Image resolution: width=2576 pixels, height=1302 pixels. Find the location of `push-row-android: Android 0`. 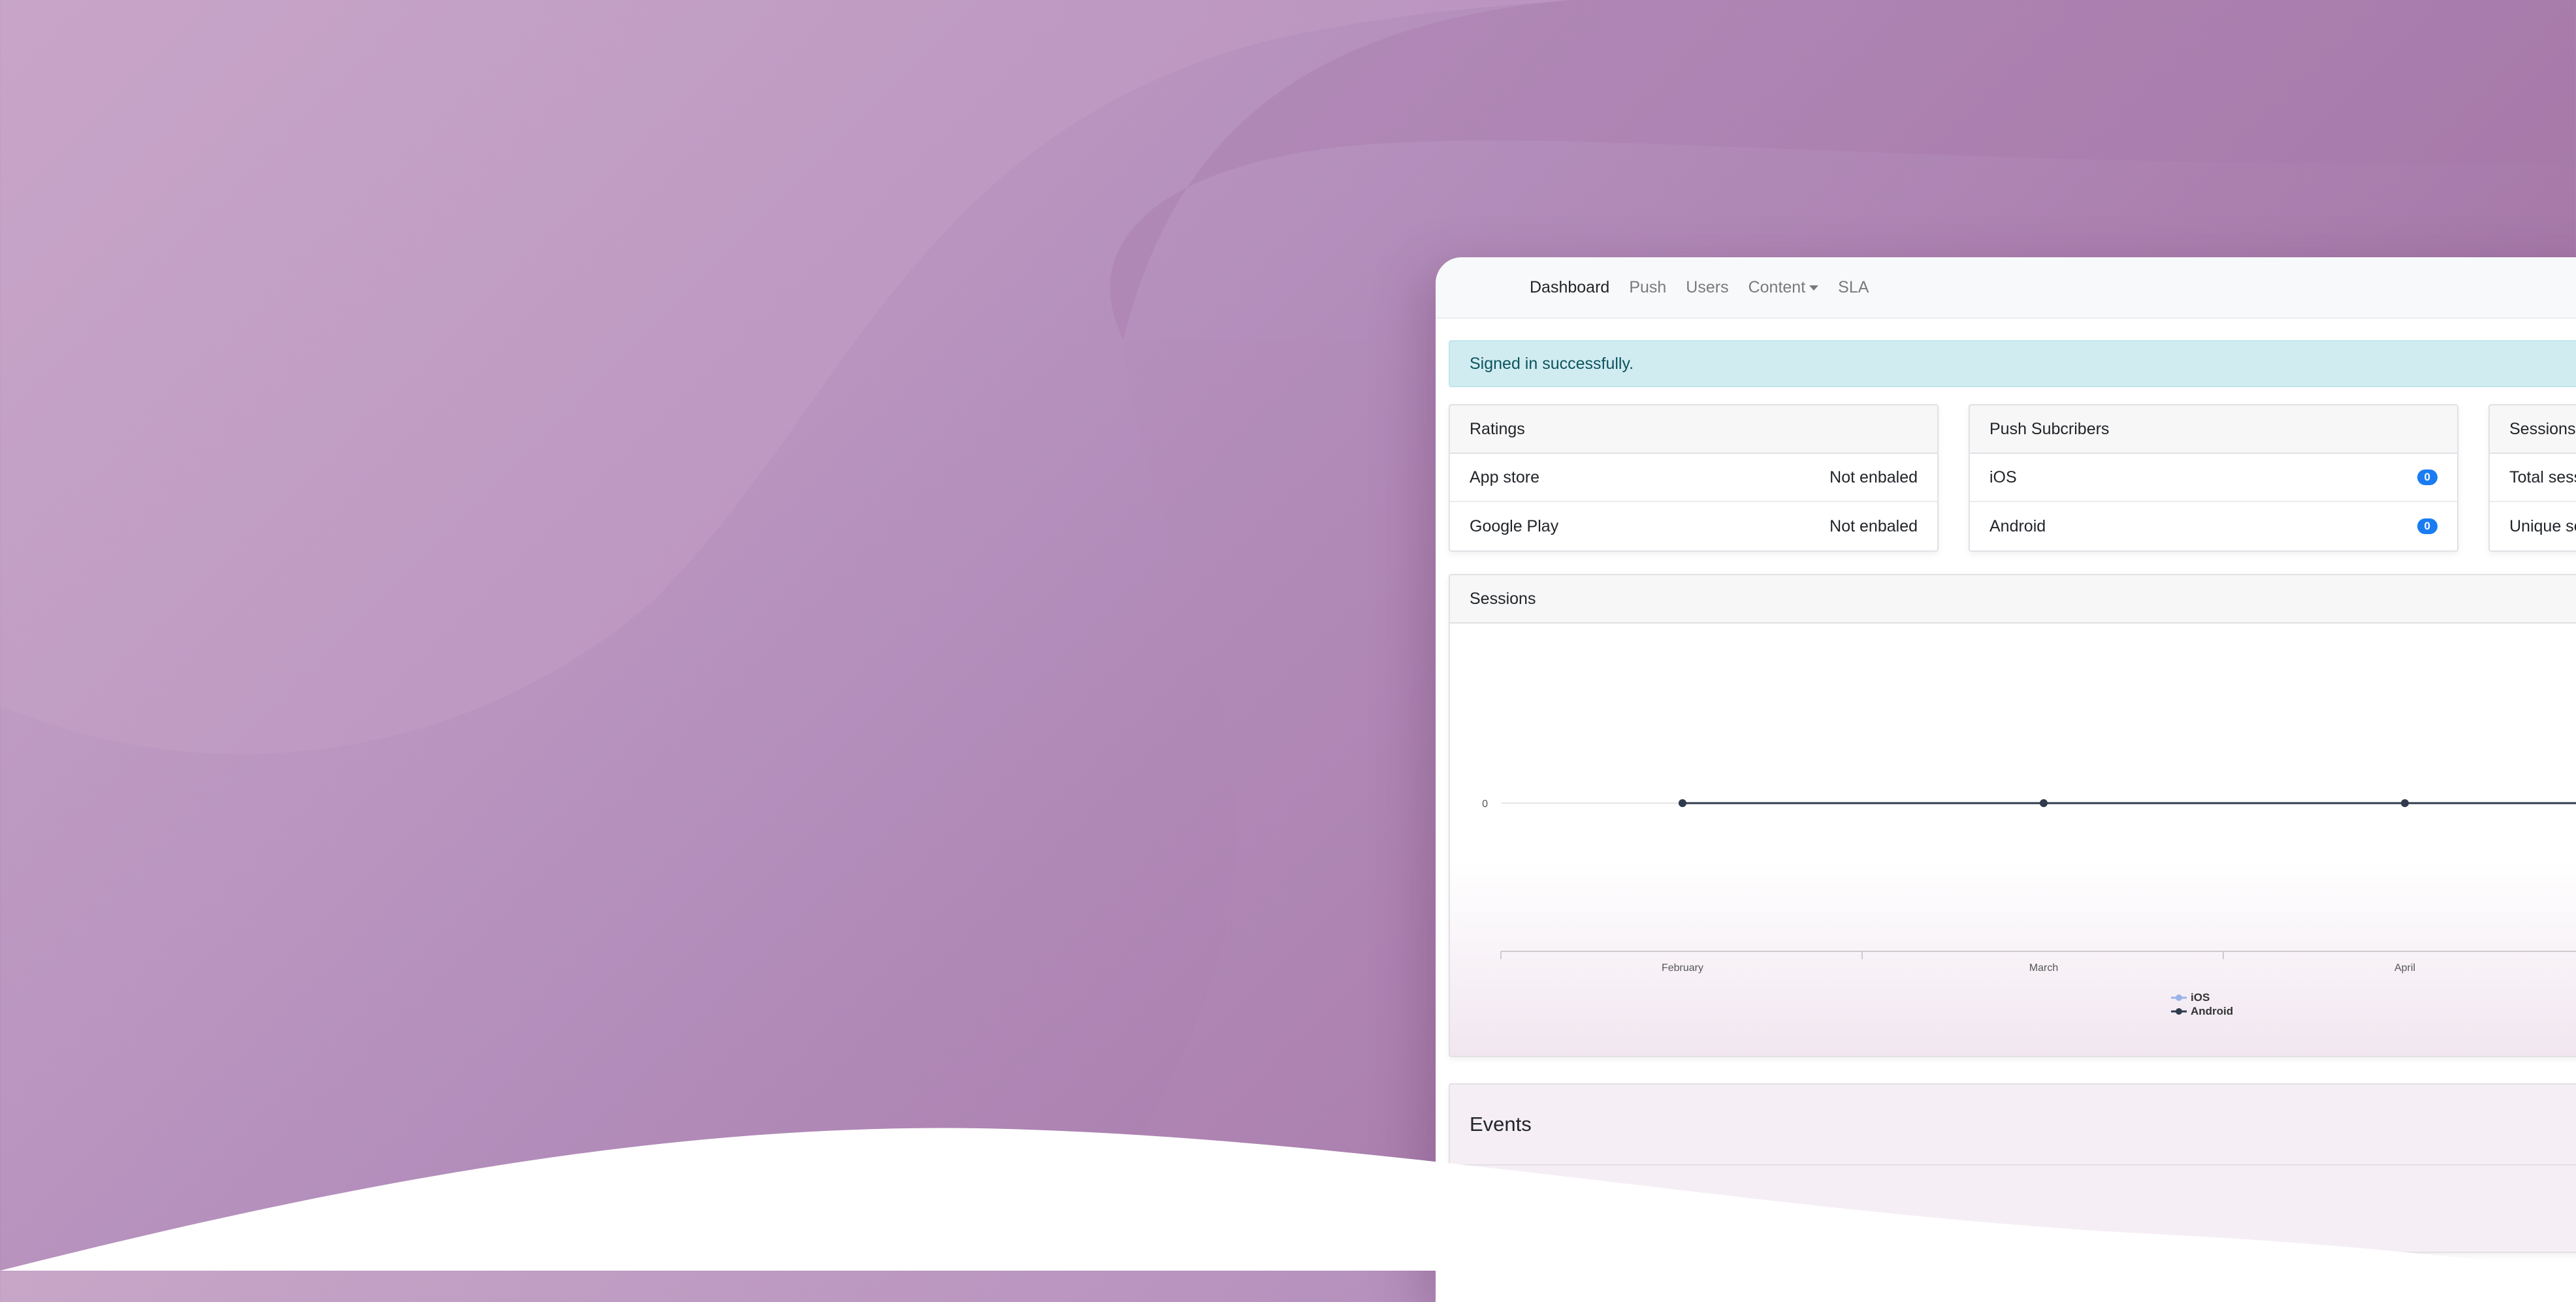

push-row-android: Android 0 is located at coordinates (2213, 526).